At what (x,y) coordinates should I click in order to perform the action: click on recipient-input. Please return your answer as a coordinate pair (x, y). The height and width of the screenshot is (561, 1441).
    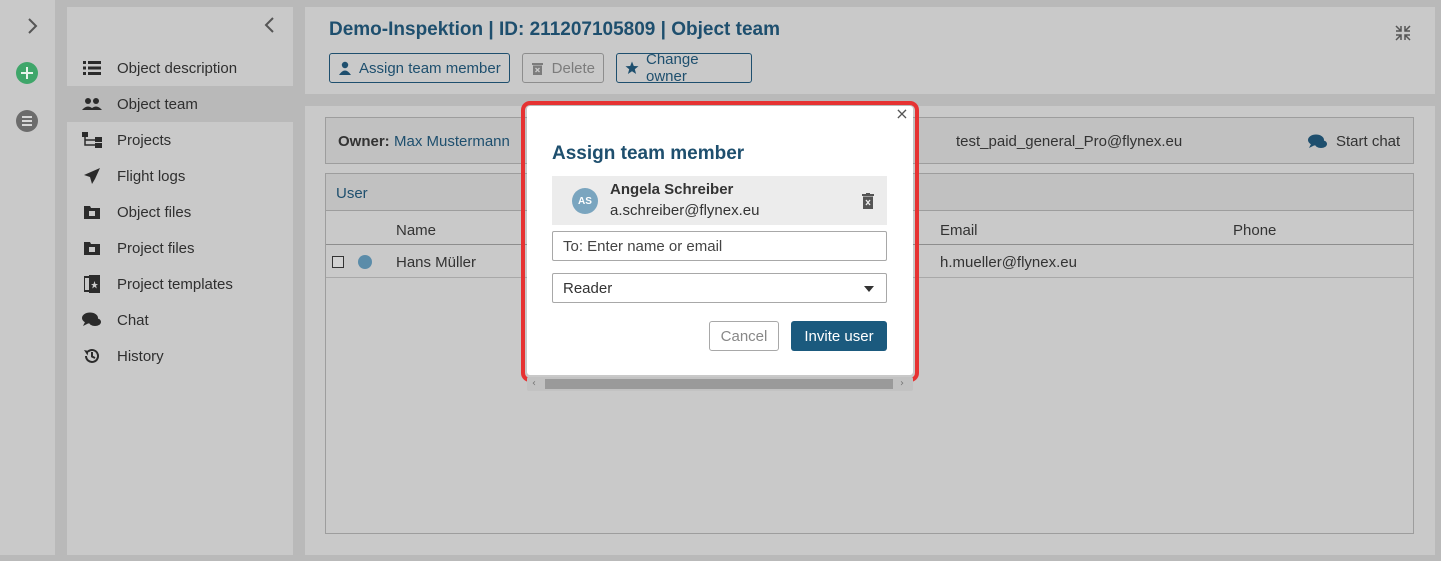
    Looking at the image, I should click on (719, 246).